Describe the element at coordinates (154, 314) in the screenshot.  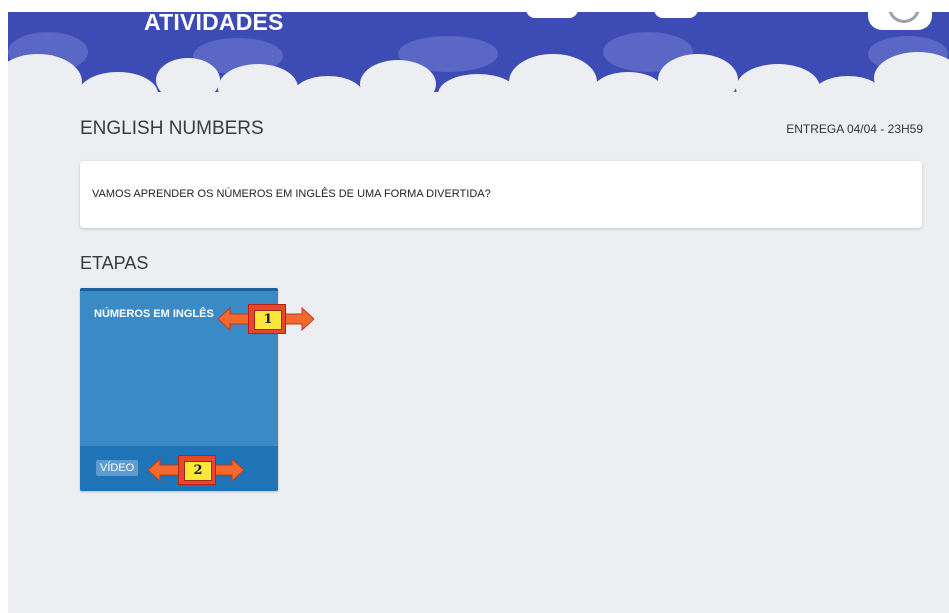
I see `step-name: NÚMEROS EM INGLÊS` at that location.